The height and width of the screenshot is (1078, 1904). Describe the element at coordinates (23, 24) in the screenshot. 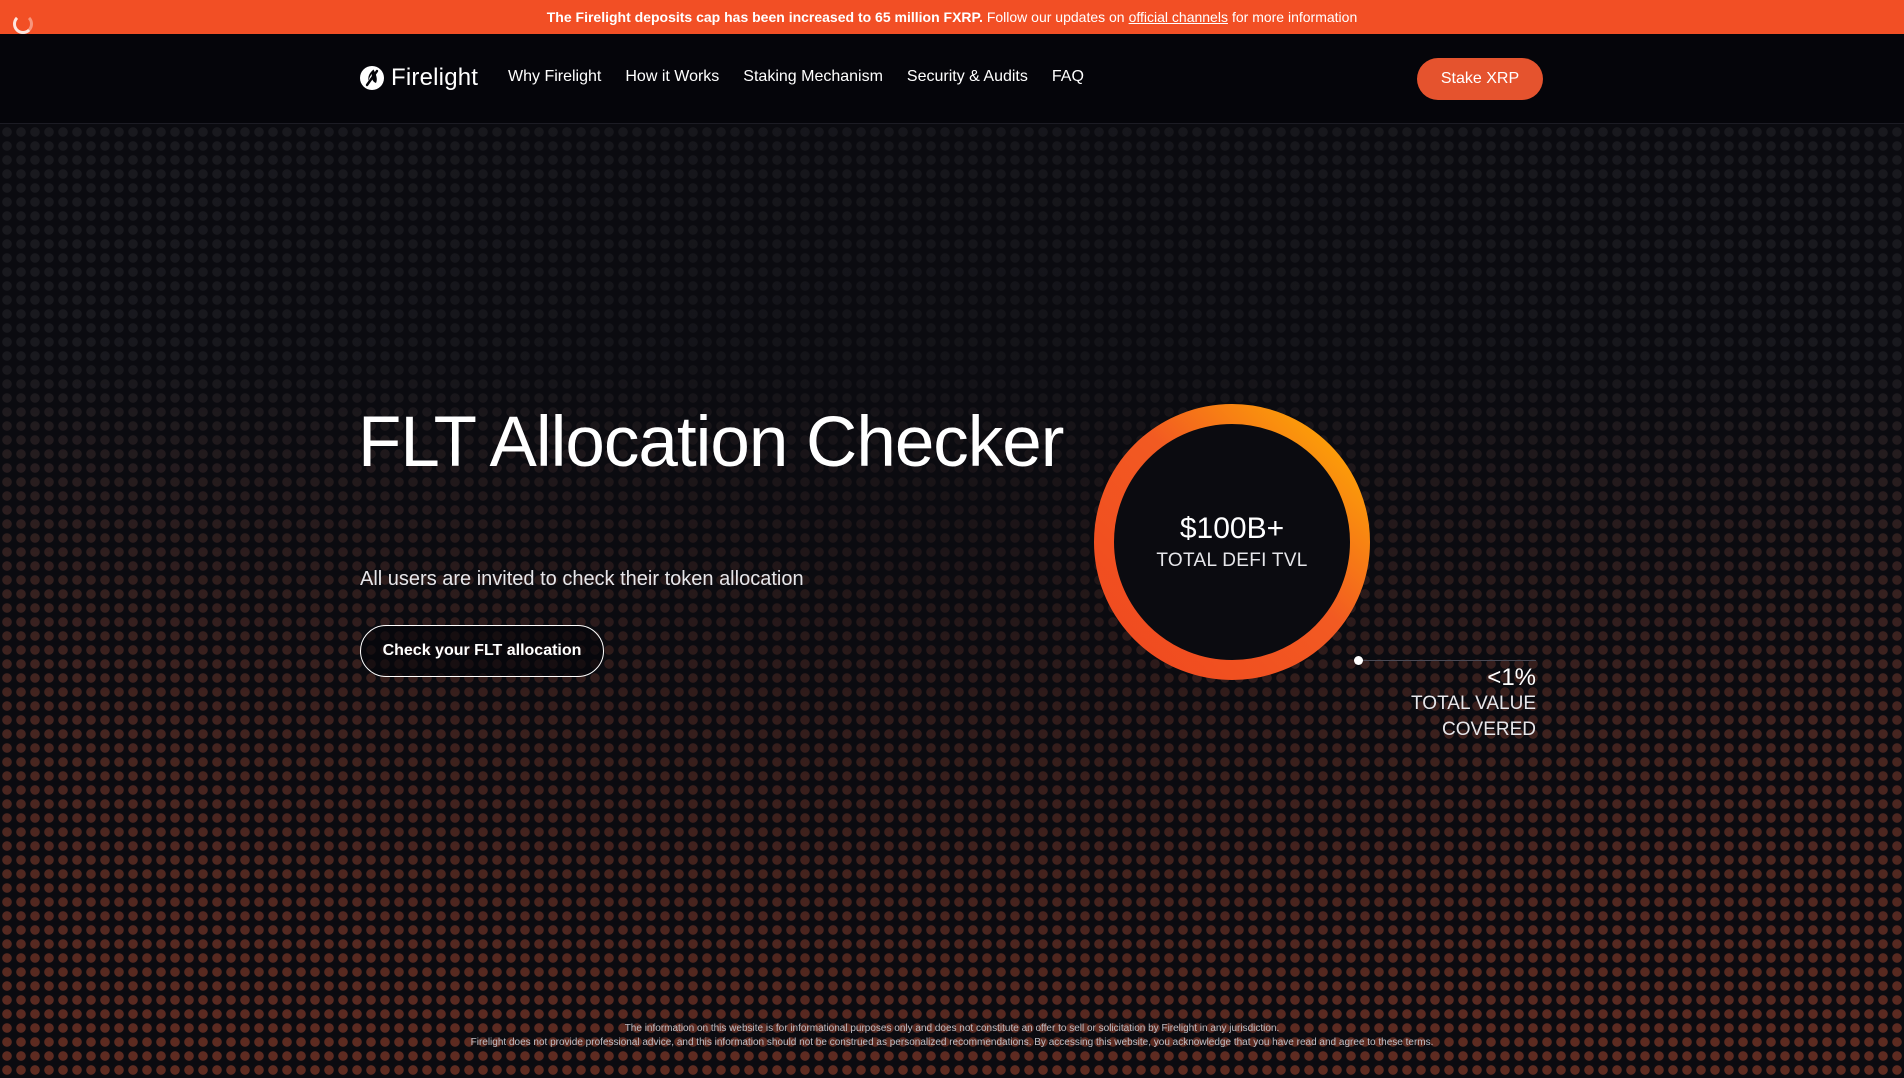

I see `loading-spinner-icon` at that location.